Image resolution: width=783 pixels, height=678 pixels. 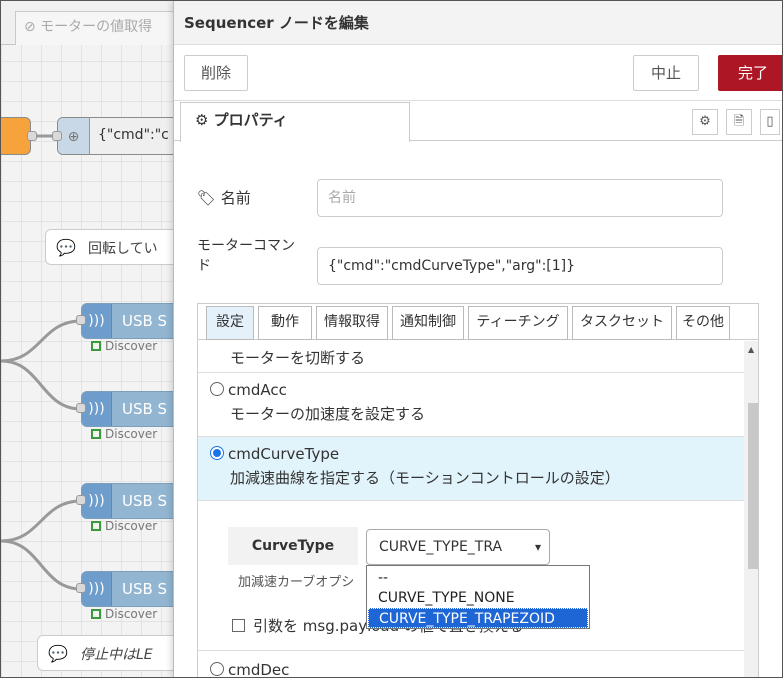 What do you see at coordinates (116, 655) in the screenshot?
I see `comment-label: 停止中はLE` at bounding box center [116, 655].